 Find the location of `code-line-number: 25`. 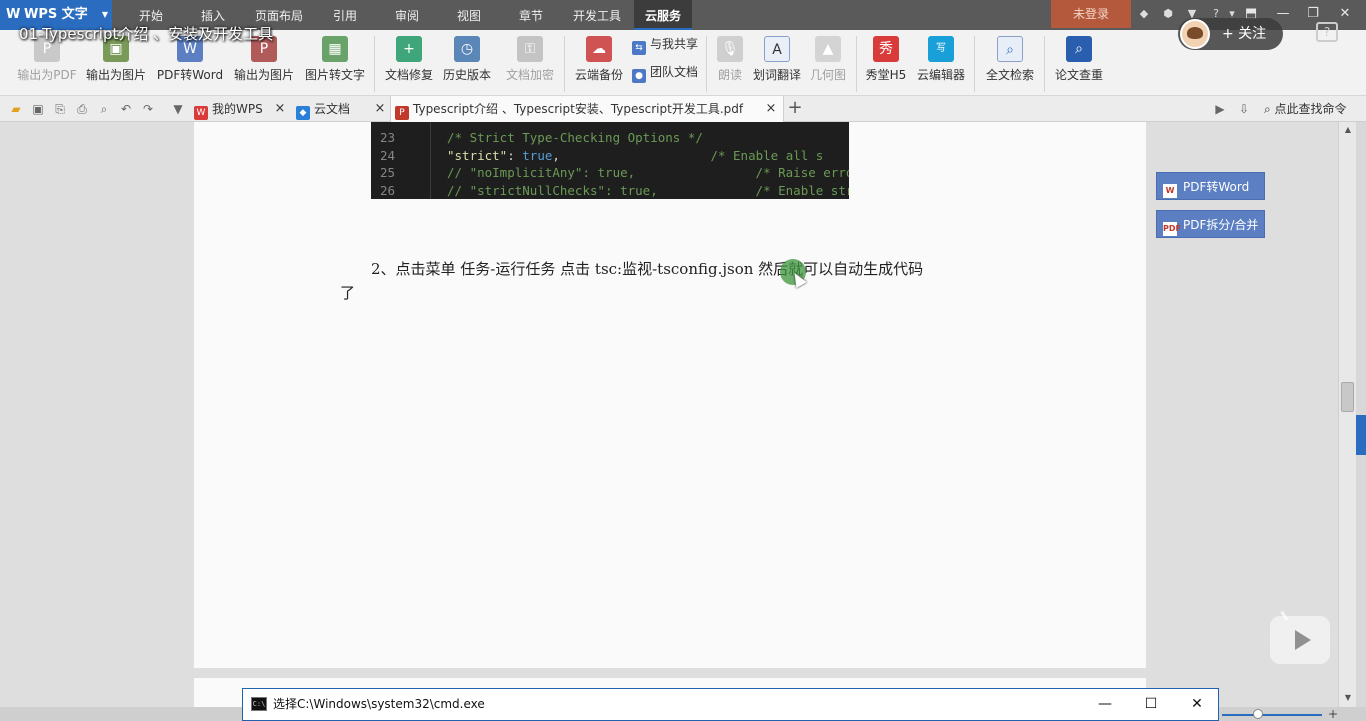

code-line-number: 25 is located at coordinates (387, 172).